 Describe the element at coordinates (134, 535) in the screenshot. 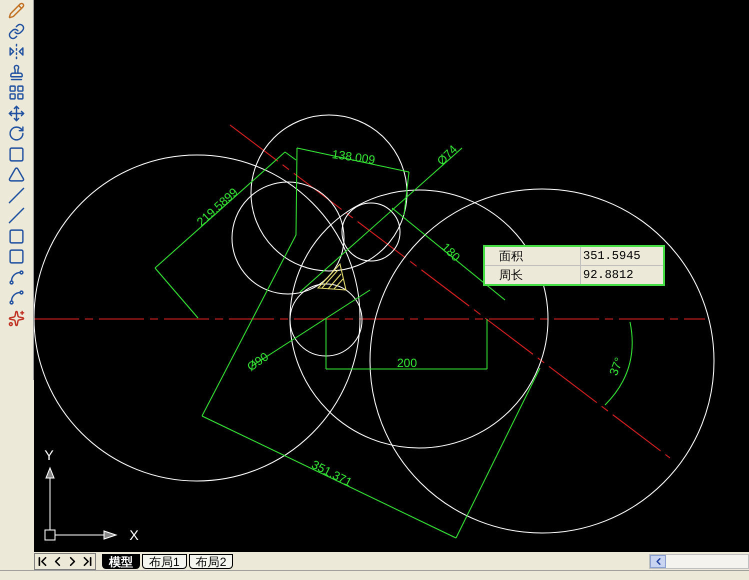

I see `axis-label: X` at that location.